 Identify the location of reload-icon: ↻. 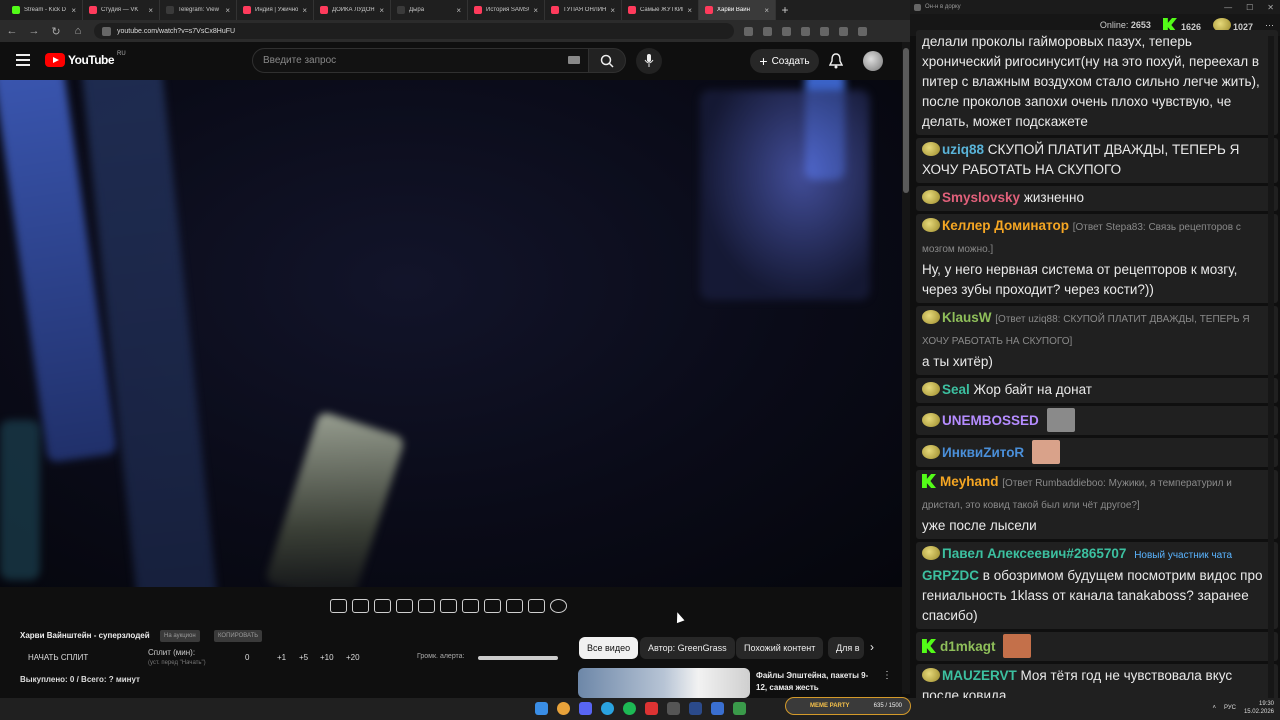
(56, 31).